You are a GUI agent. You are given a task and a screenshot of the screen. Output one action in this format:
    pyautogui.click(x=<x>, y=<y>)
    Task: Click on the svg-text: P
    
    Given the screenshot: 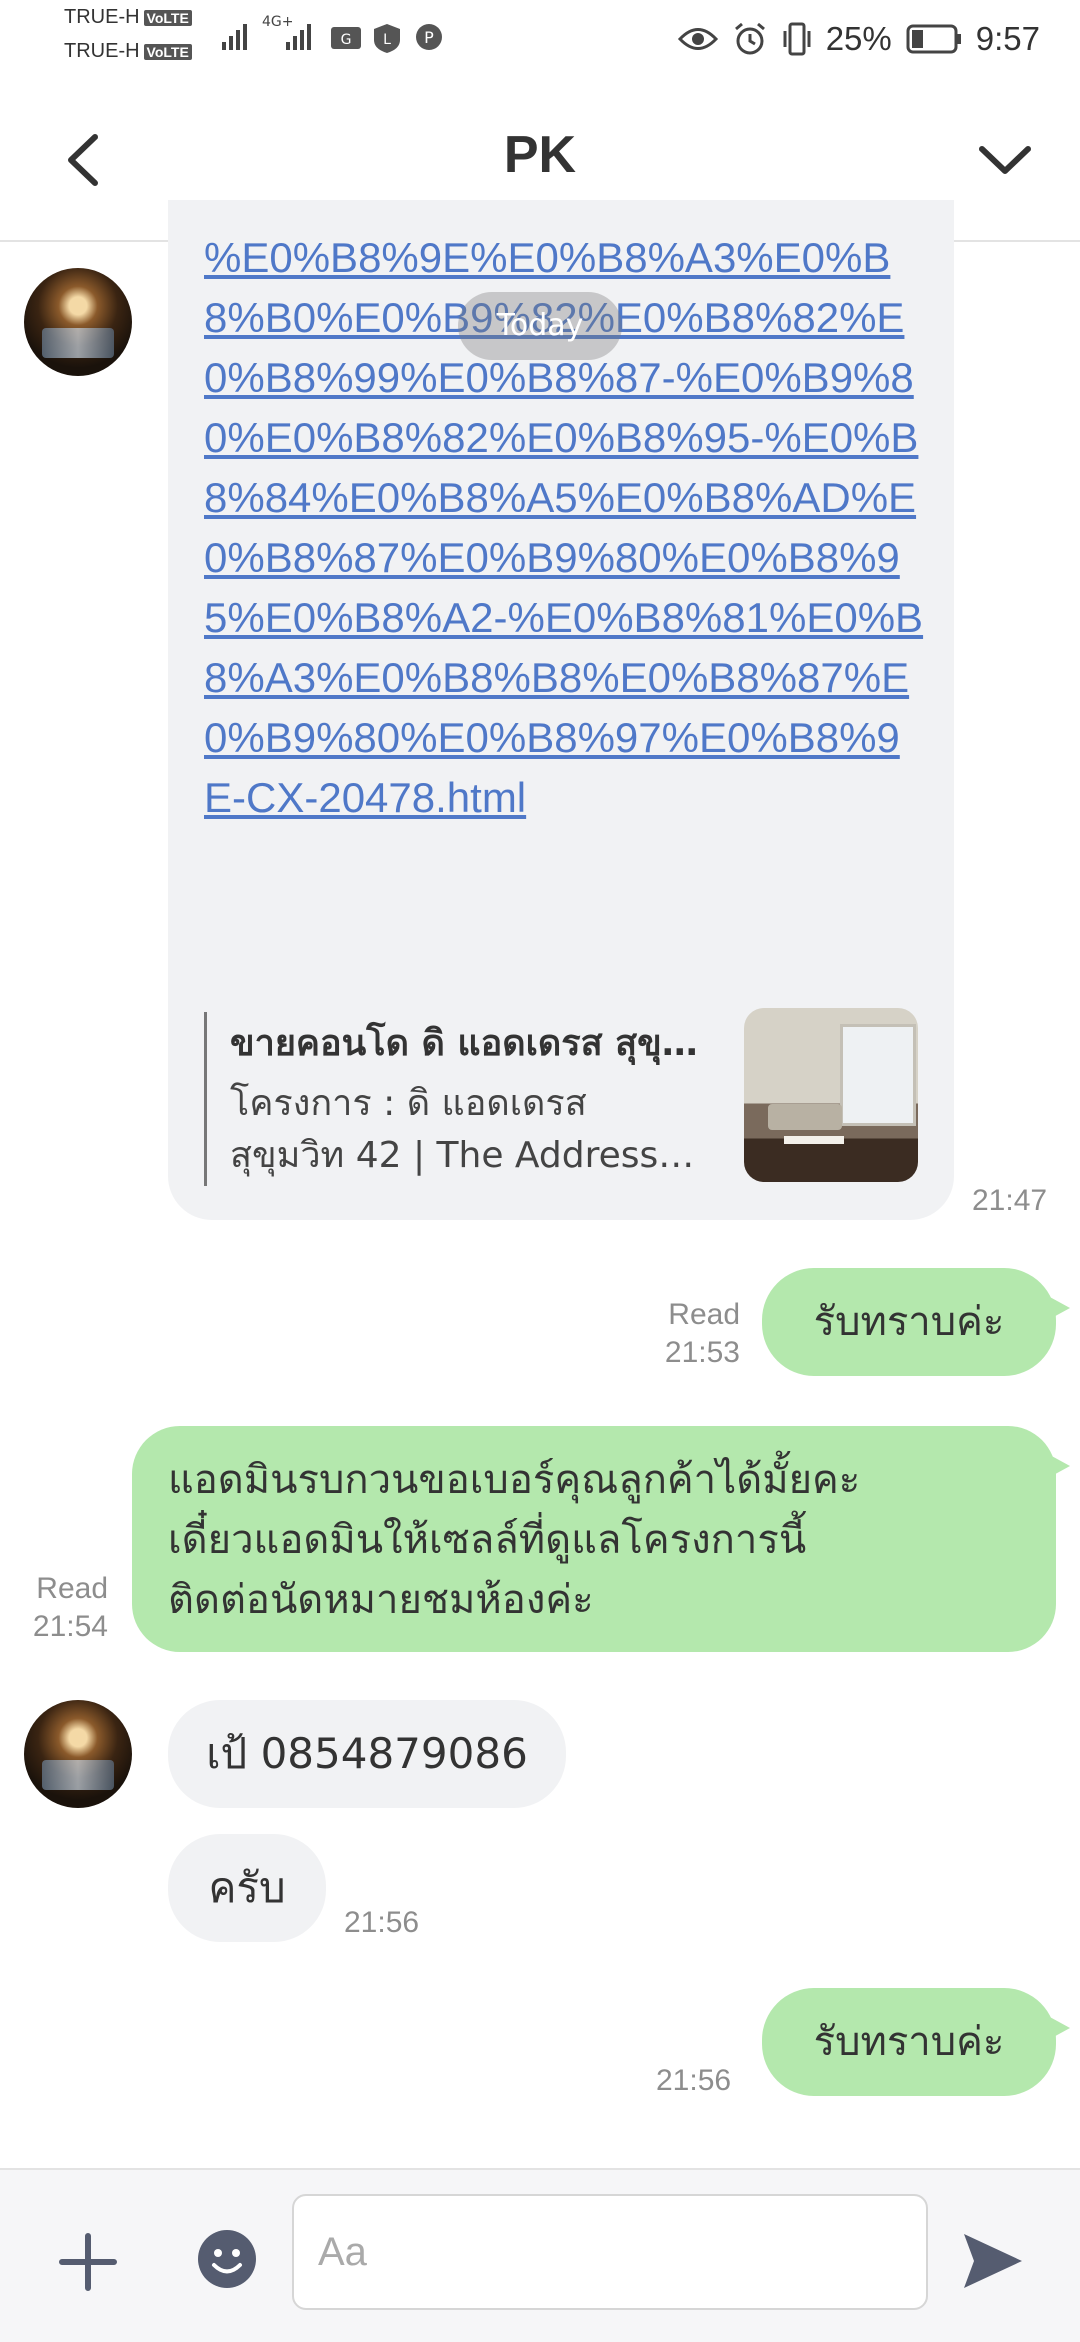 What is the action you would take?
    pyautogui.click(x=429, y=37)
    